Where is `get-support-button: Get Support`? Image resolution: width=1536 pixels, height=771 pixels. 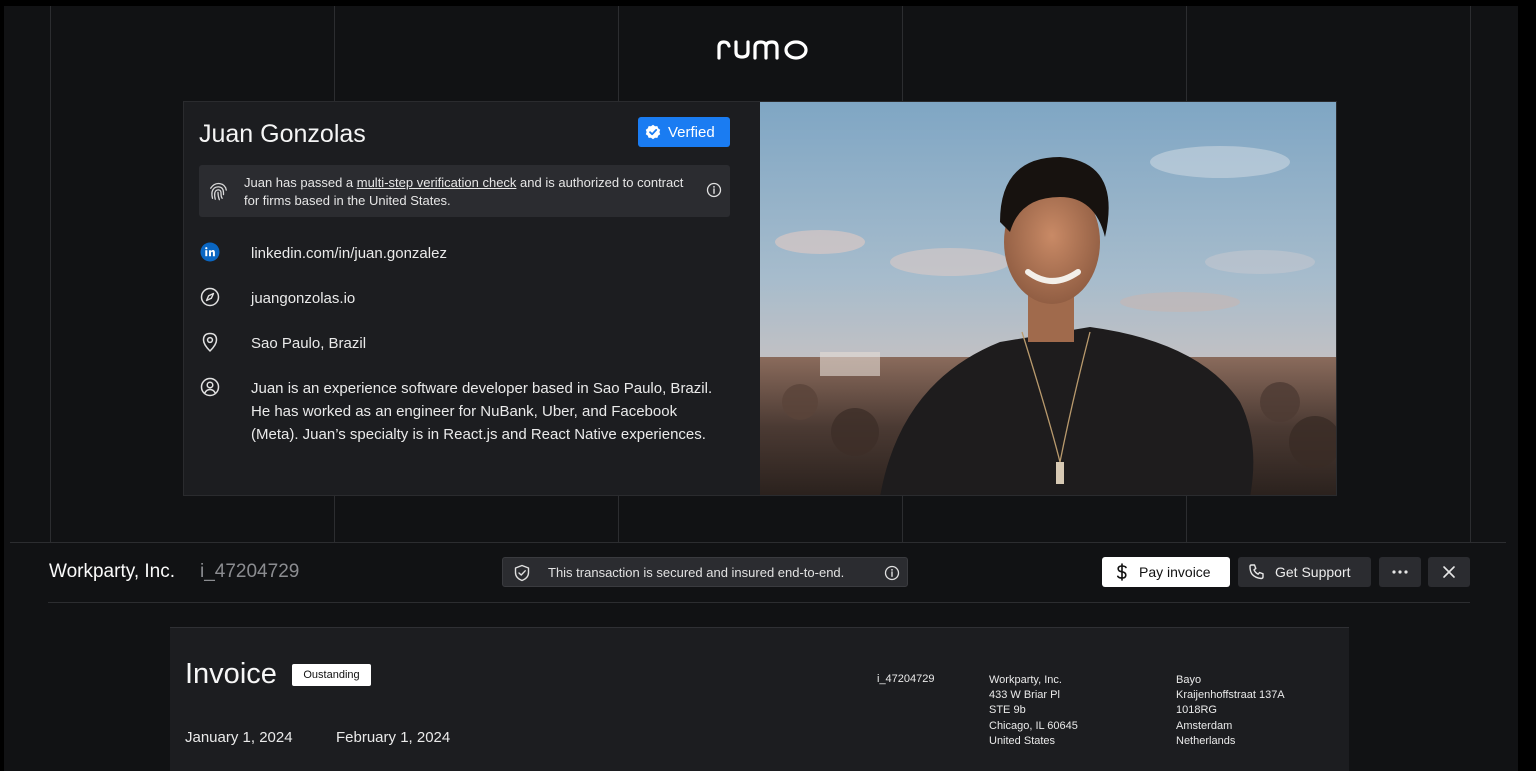
get-support-button: Get Support is located at coordinates (1304, 572).